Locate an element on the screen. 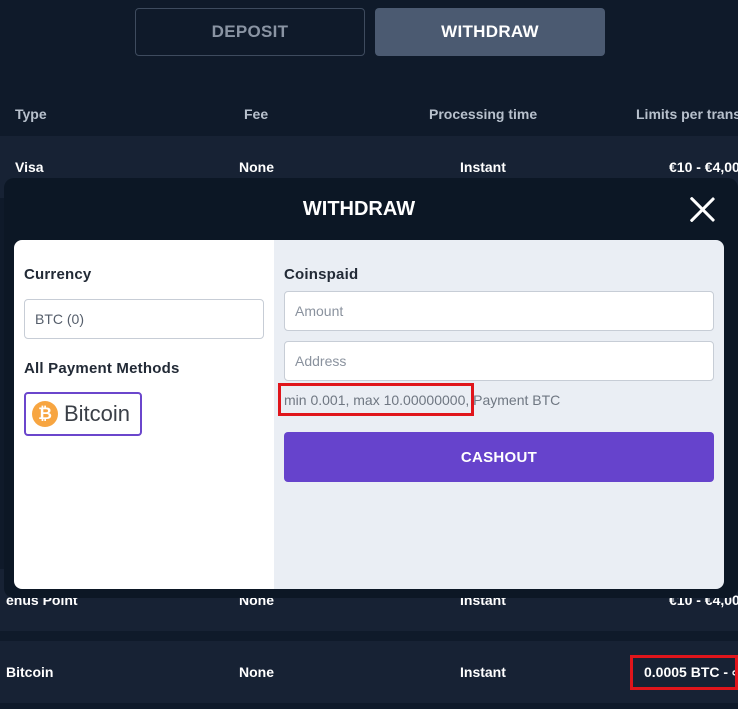 The width and height of the screenshot is (738, 709). row-limits: €10 - €4,00 is located at coordinates (703, 167).